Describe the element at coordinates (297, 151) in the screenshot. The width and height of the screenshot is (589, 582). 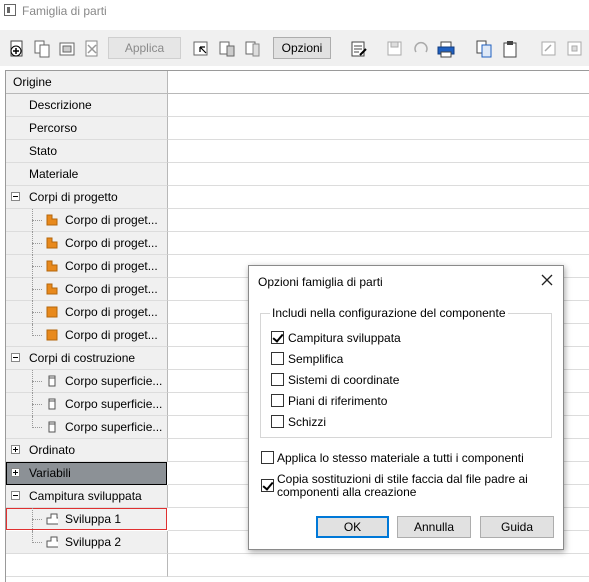
I see `table-row: Stato` at that location.